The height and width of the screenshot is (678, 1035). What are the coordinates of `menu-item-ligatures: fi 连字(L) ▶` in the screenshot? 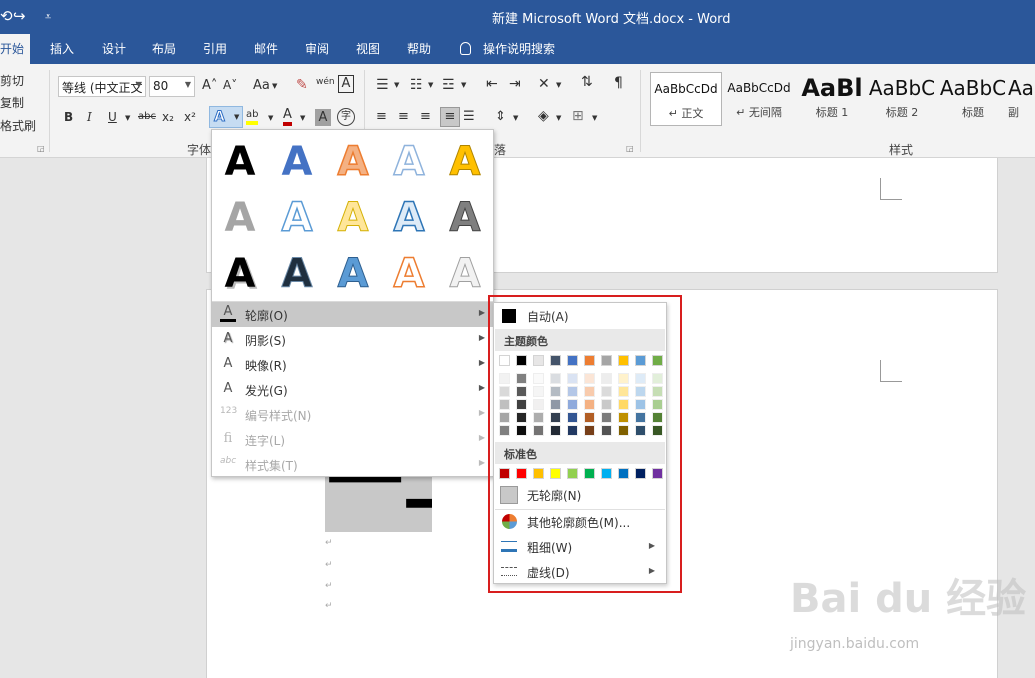 It's located at (352, 439).